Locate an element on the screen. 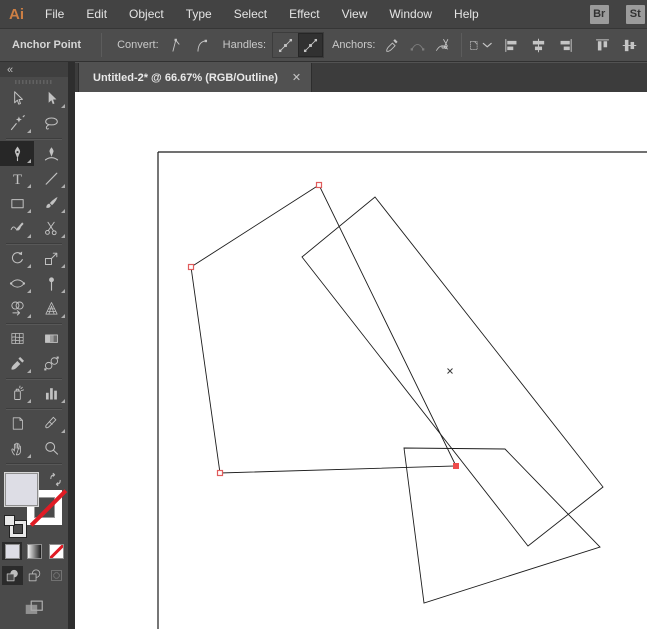 The image size is (647, 629). close-tab-icon: ✕ is located at coordinates (296, 77).